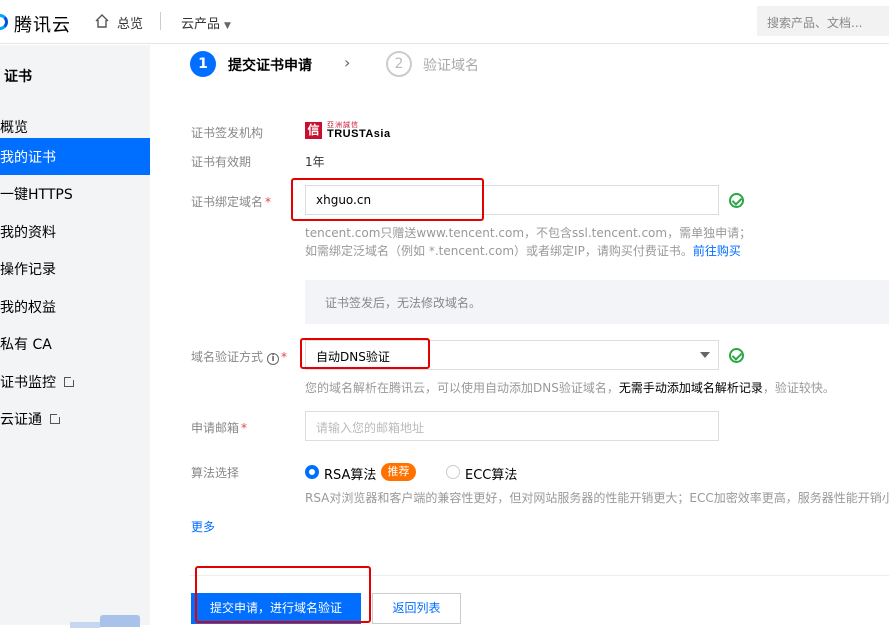  What do you see at coordinates (21, 420) in the screenshot?
I see `sidebar-item-label: 云证通` at bounding box center [21, 420].